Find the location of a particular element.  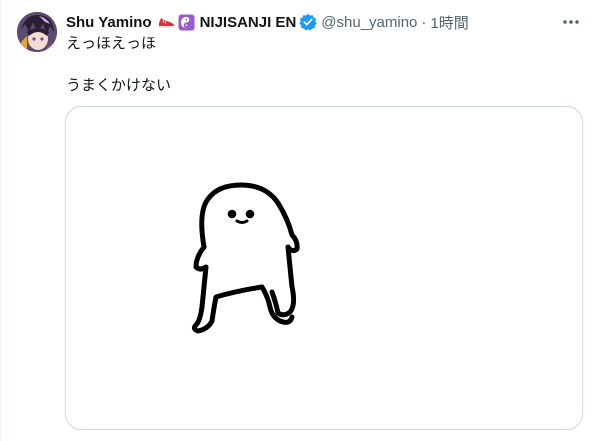

sneaker-emoji-icon is located at coordinates (166, 22).